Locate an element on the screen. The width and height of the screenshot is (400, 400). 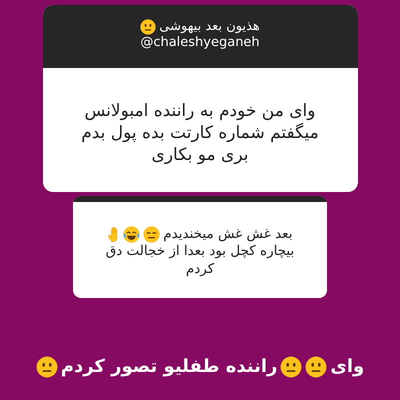
reply-text-line: کردم is located at coordinates (200, 269).